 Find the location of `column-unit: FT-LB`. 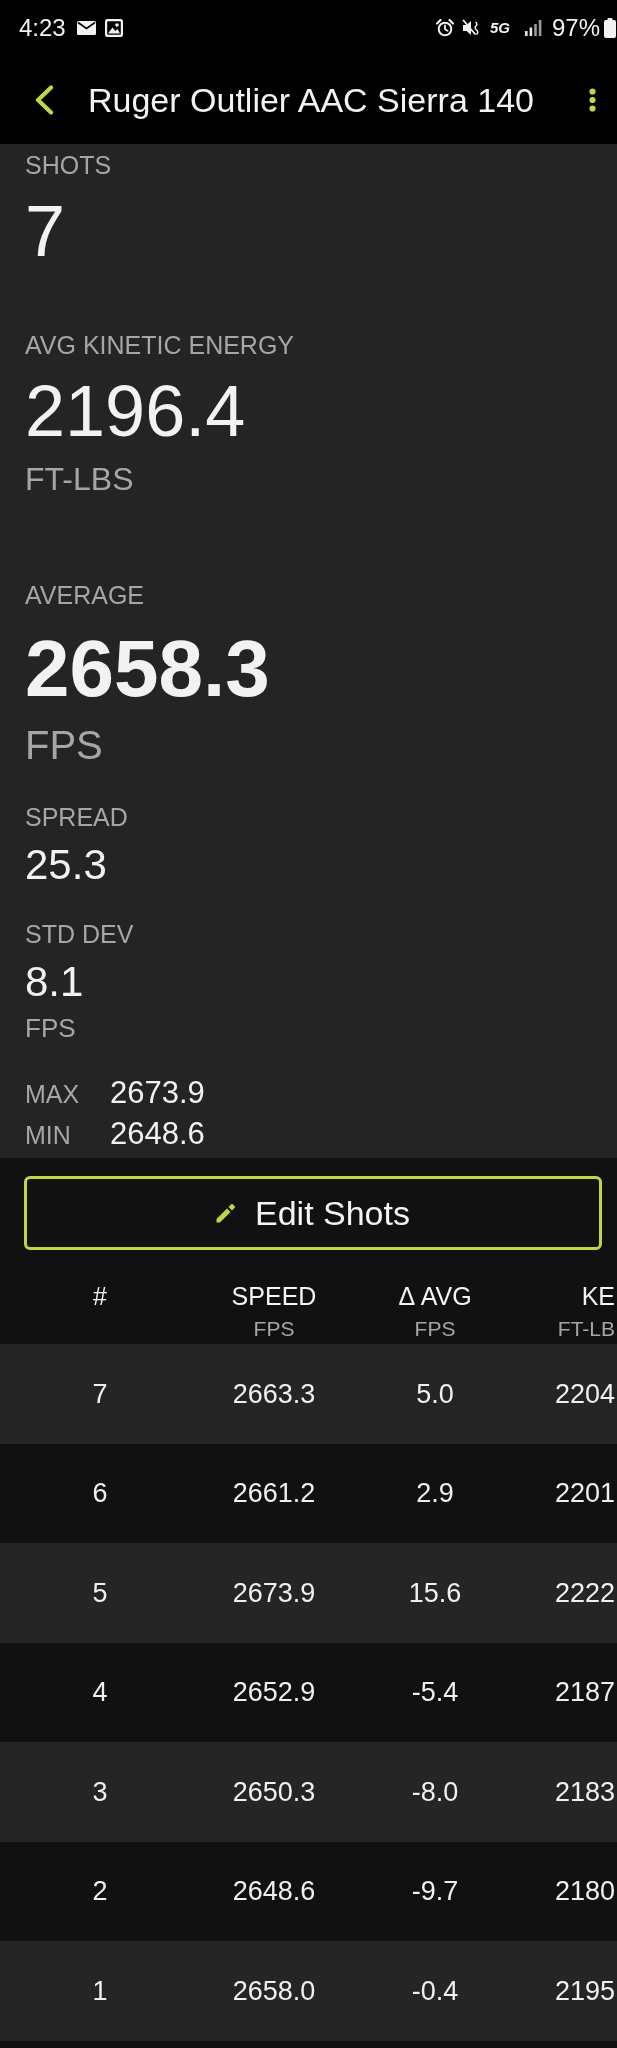

column-unit: FT-LB is located at coordinates (586, 1329).